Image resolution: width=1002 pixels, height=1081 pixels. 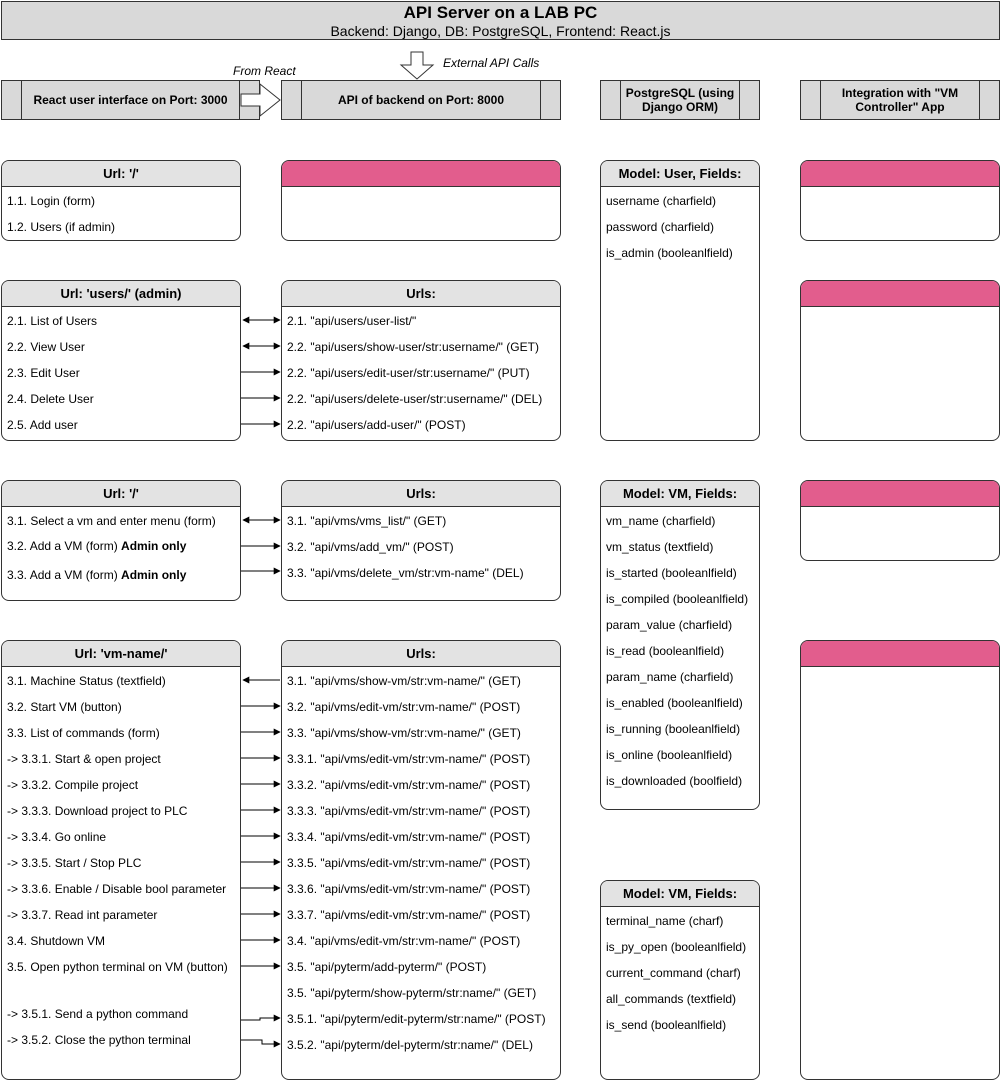 I want to click on external-api-arrow-icon, so click(x=417, y=65).